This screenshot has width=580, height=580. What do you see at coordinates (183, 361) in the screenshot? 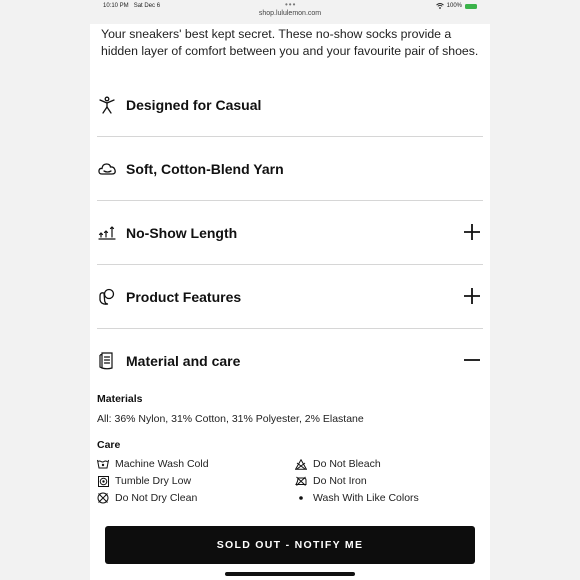
I see `feature-label: Material and care` at bounding box center [183, 361].